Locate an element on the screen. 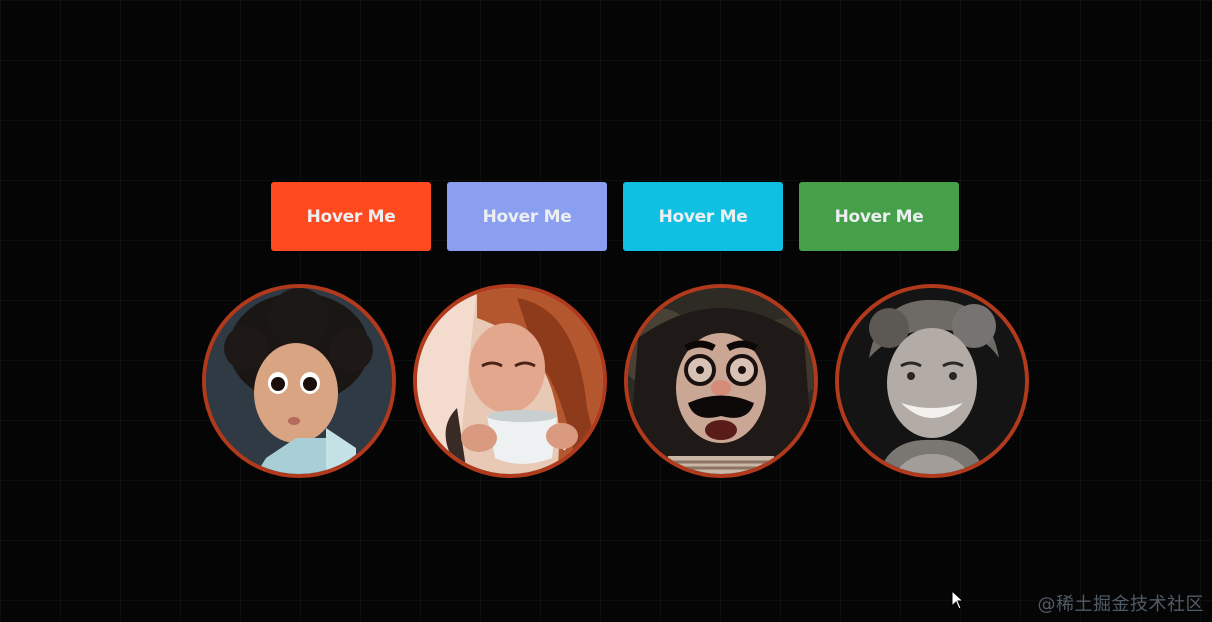  hover-me-button-orange: Hover Me is located at coordinates (351, 216).